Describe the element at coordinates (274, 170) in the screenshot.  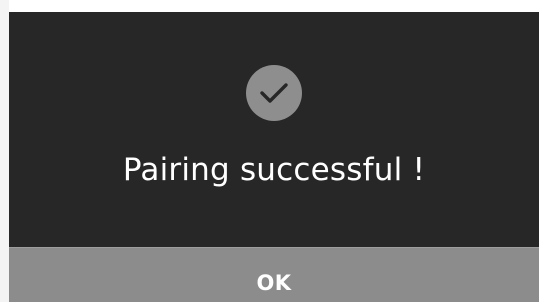
I see `dialog-message: Pairing successful !` at that location.